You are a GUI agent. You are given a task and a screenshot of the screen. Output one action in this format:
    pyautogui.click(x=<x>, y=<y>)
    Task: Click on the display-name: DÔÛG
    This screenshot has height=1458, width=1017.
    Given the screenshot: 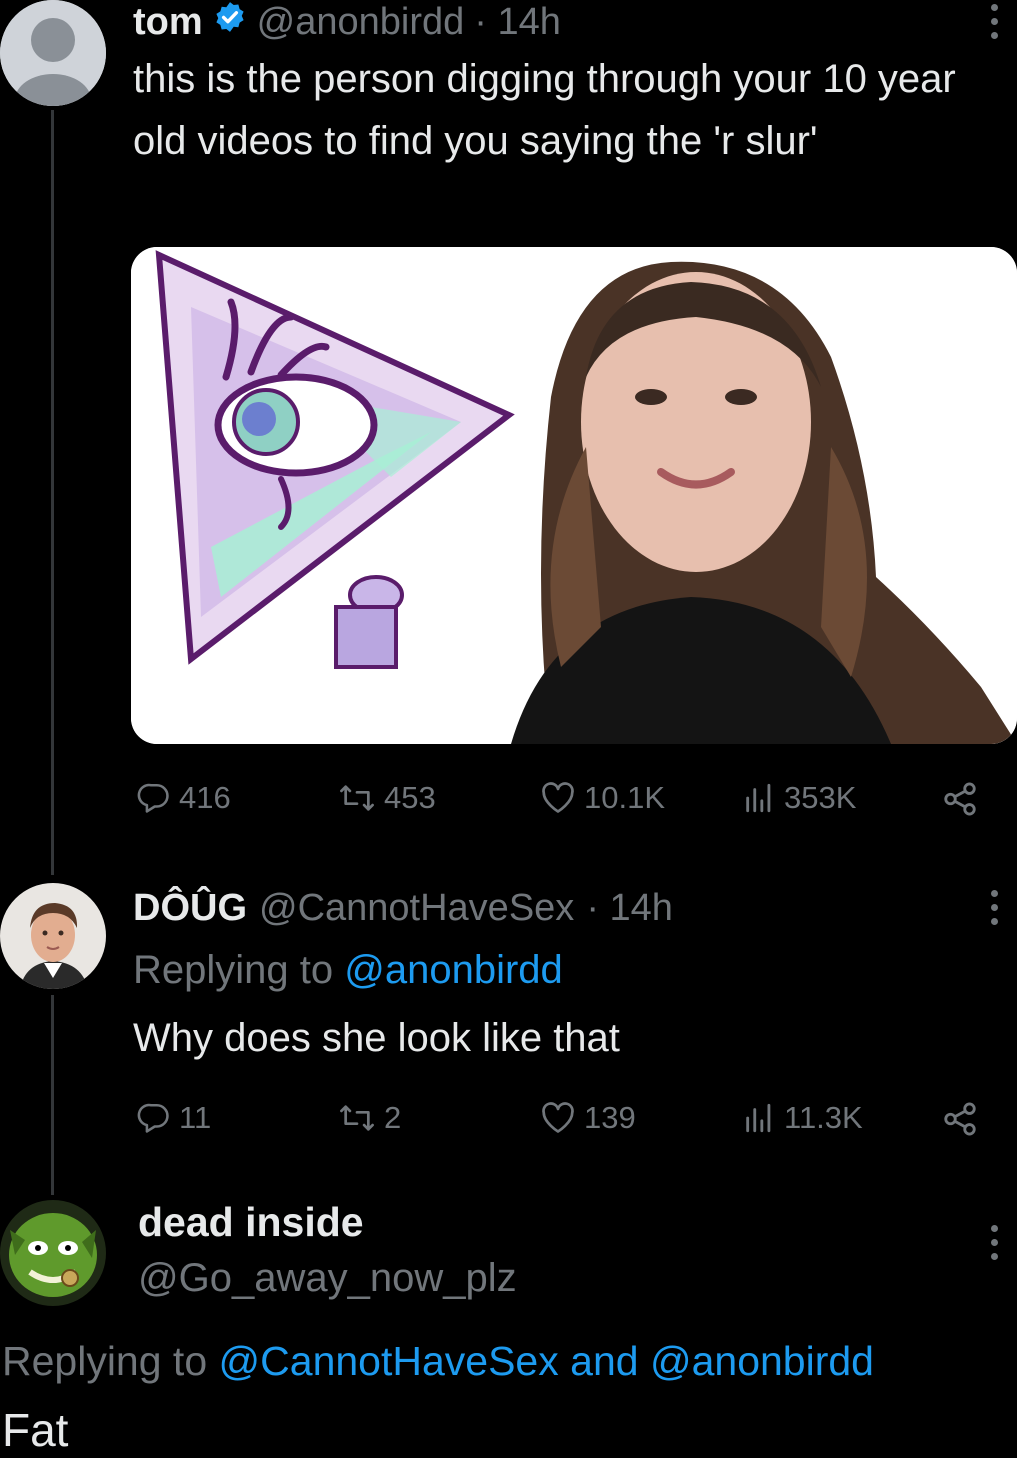 What is the action you would take?
    pyautogui.click(x=190, y=908)
    